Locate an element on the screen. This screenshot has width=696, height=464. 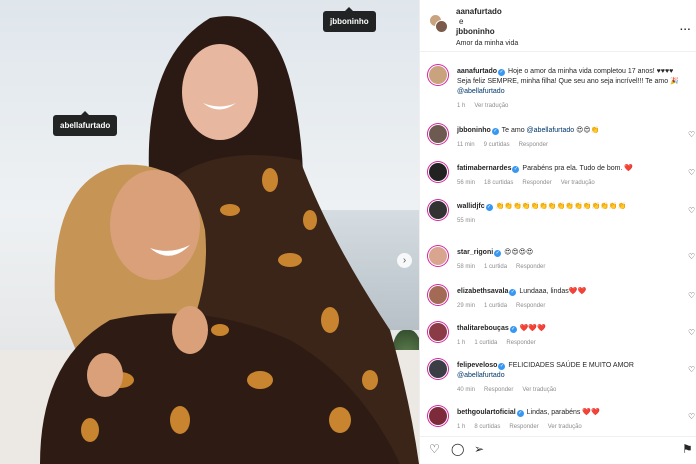
author-username: aanafurtado is located at coordinates (479, 12).